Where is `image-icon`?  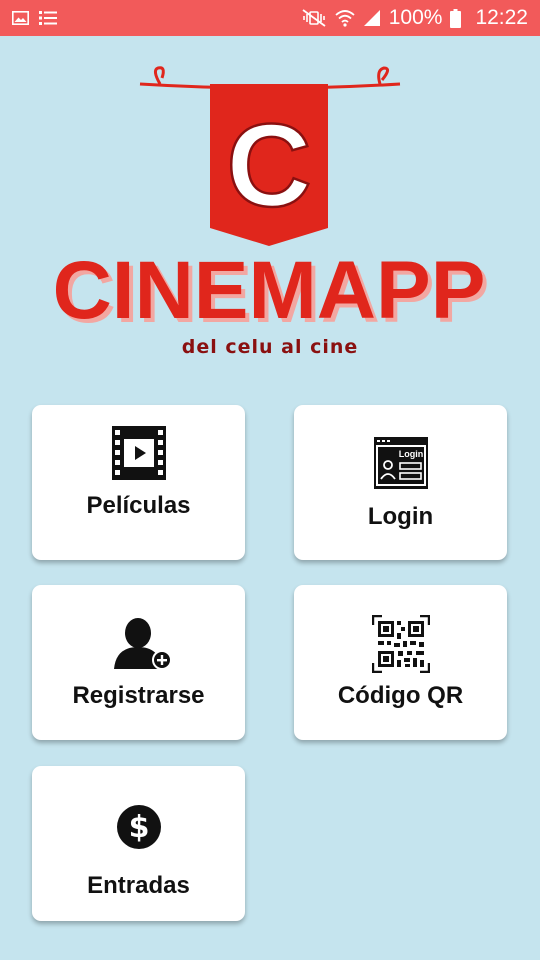
image-icon is located at coordinates (20, 18).